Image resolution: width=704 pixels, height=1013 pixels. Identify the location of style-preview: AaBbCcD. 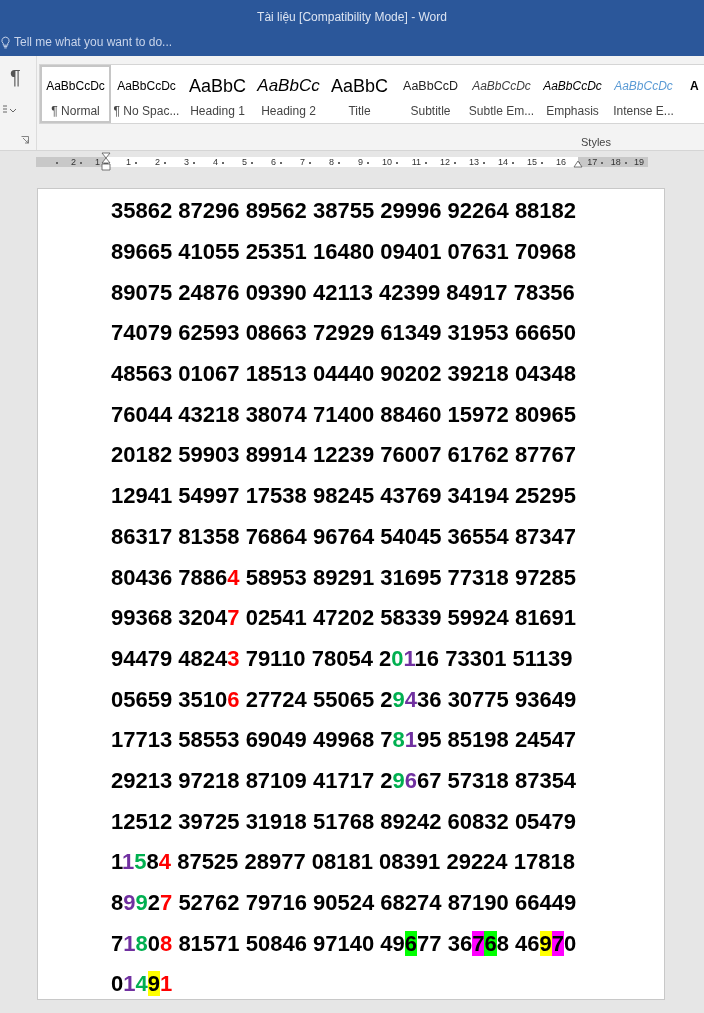
(430, 86).